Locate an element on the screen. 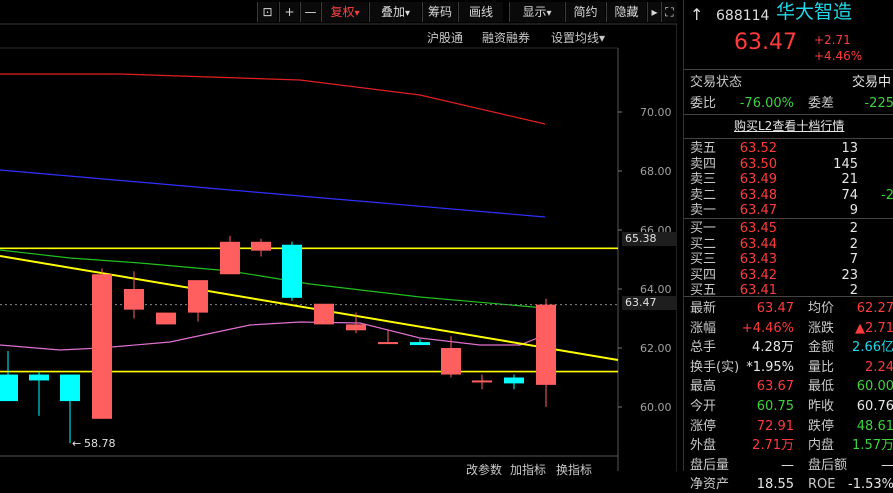  bid-label: 买四 is located at coordinates (703, 275).